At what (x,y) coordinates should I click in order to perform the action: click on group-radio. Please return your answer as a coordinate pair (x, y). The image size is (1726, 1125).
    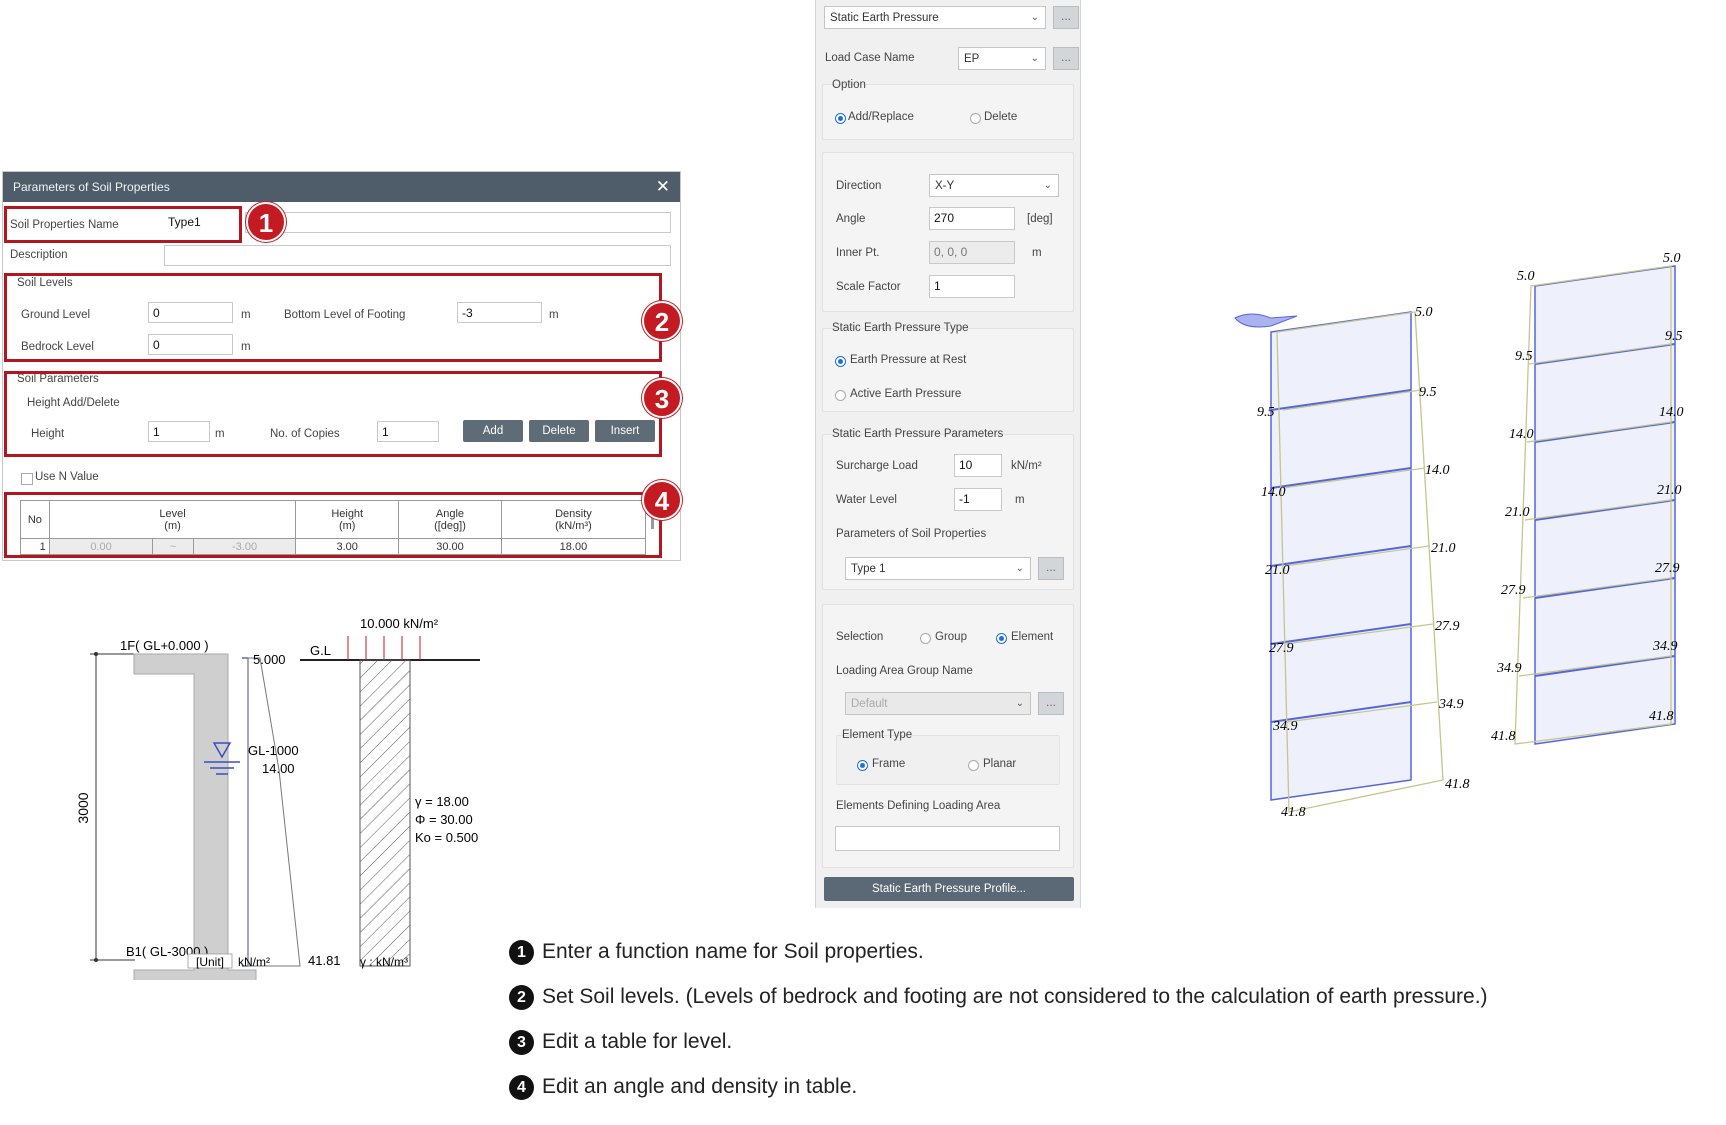
    Looking at the image, I should click on (925, 638).